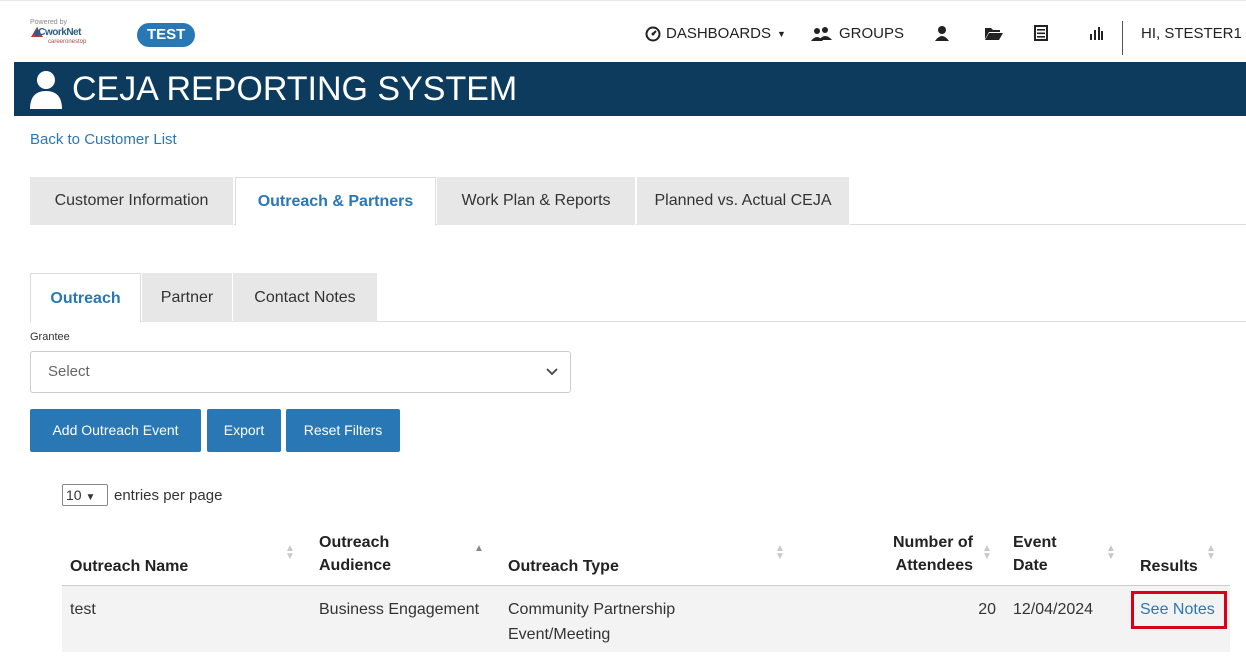 The width and height of the screenshot is (1246, 658). I want to click on gauge-icon, so click(653, 34).